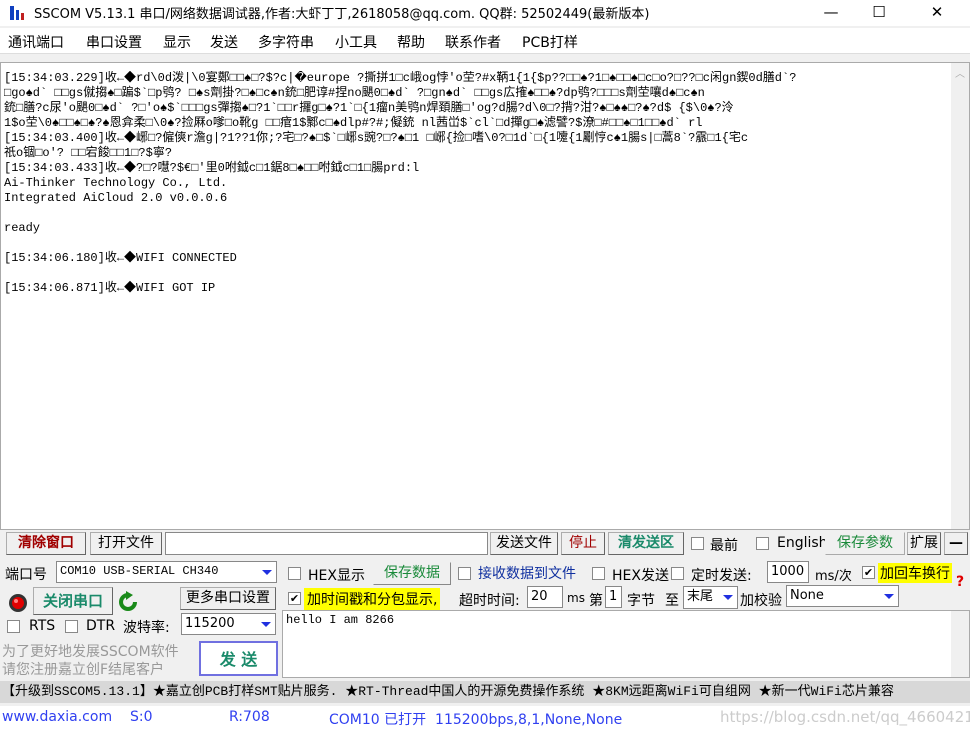  I want to click on send-text: hello I am 8266, so click(340, 620).